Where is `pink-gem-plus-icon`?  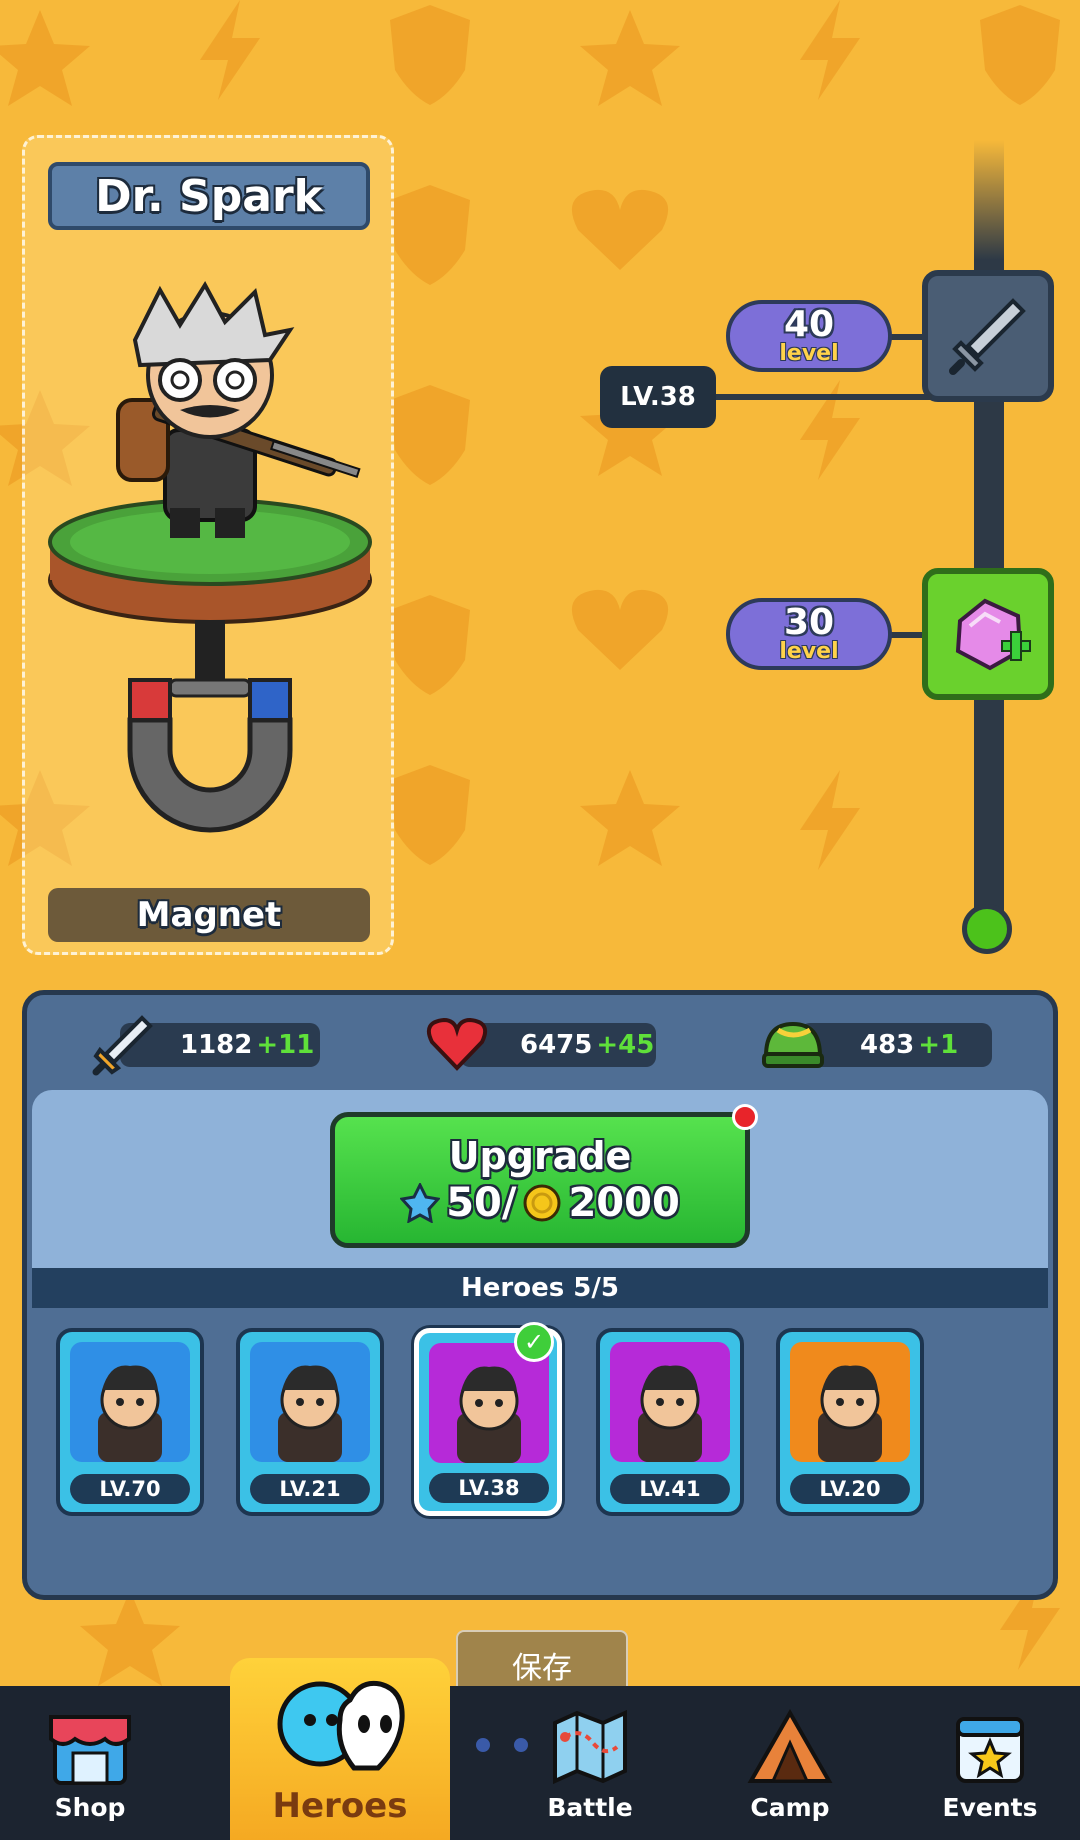 pink-gem-plus-icon is located at coordinates (993, 634).